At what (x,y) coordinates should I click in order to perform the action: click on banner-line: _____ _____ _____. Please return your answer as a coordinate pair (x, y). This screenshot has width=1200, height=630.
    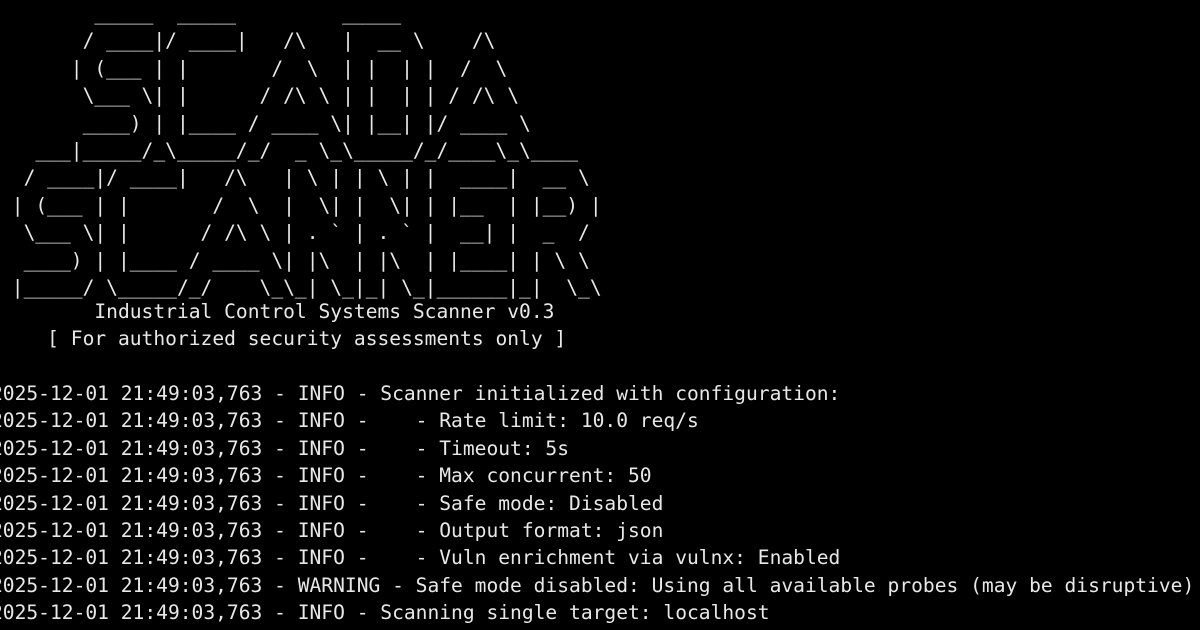
    Looking at the image, I should click on (201, 13).